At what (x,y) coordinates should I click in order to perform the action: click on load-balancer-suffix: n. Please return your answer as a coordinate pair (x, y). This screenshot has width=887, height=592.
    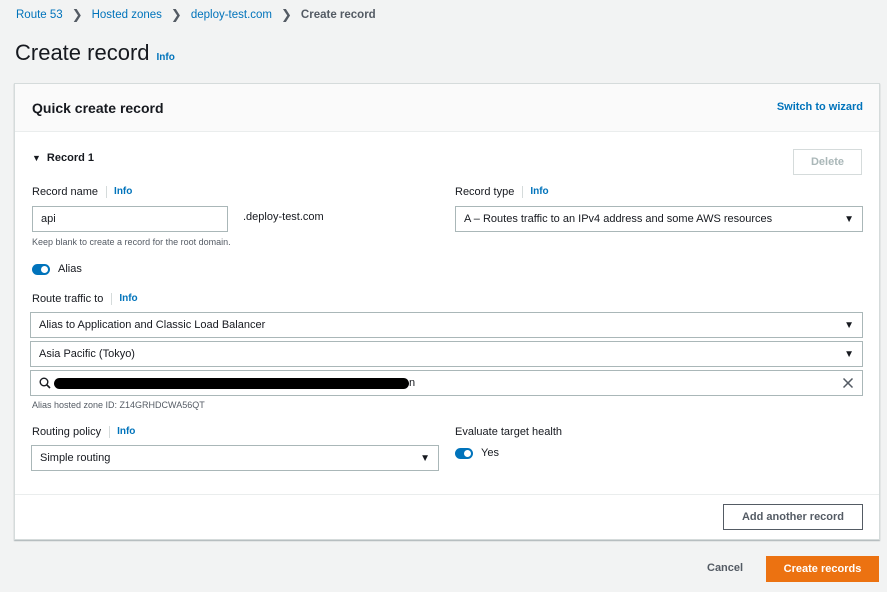
    Looking at the image, I should click on (412, 383).